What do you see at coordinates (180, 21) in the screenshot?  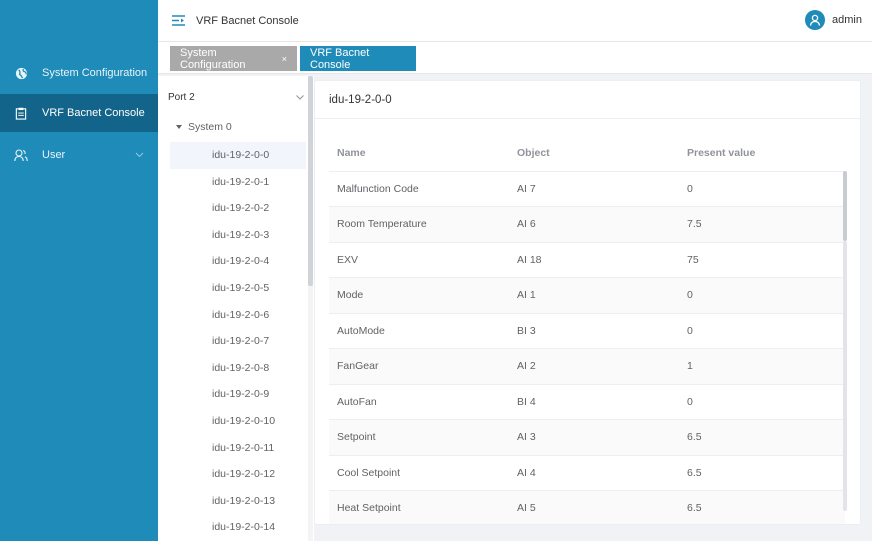 I see `menu-collapse-icon` at bounding box center [180, 21].